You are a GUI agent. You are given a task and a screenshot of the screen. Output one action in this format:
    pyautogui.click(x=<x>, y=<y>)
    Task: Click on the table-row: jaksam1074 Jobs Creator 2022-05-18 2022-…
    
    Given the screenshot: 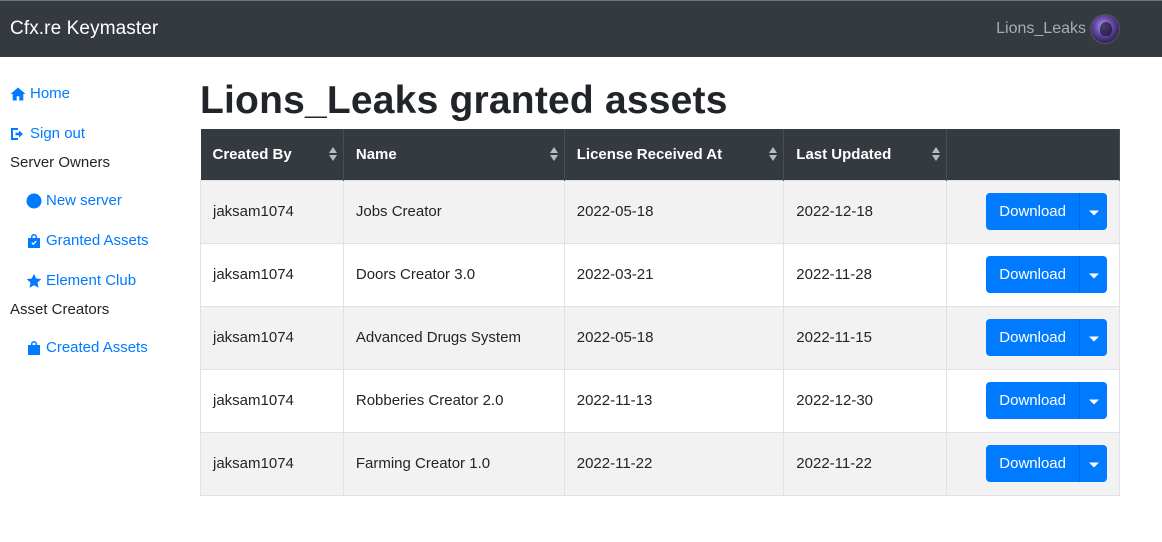 What is the action you would take?
    pyautogui.click(x=660, y=211)
    